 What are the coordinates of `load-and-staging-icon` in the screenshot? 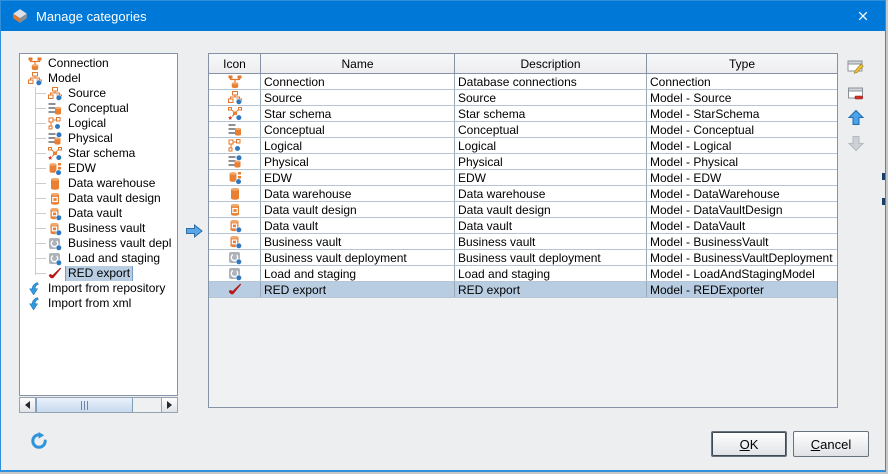 It's located at (235, 274).